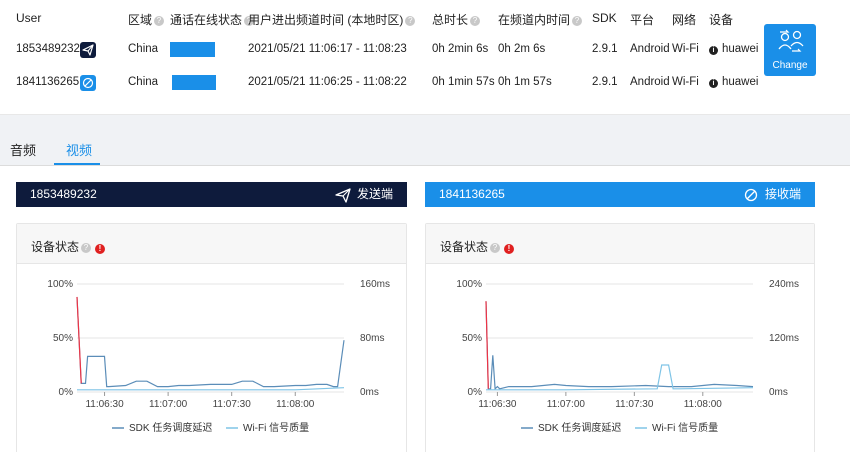  What do you see at coordinates (620, 194) in the screenshot?
I see `receiver-header: 1841136265 接收端` at bounding box center [620, 194].